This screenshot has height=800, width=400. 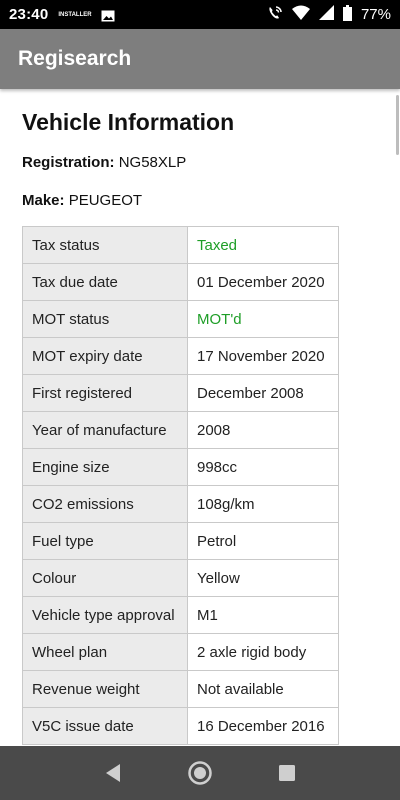 I want to click on back-icon, so click(x=113, y=773).